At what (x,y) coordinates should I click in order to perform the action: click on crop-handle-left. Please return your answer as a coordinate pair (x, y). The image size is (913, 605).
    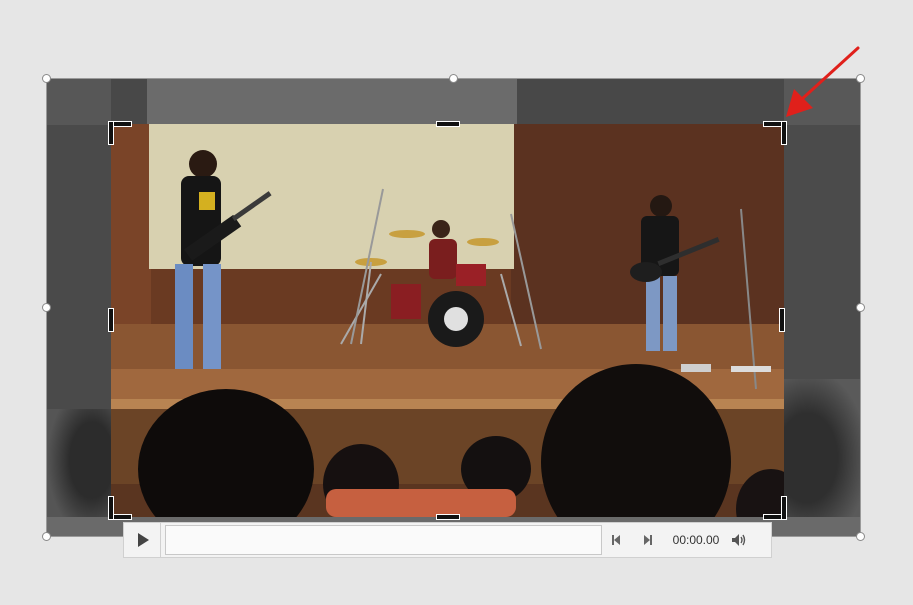
    Looking at the image, I should click on (111, 320).